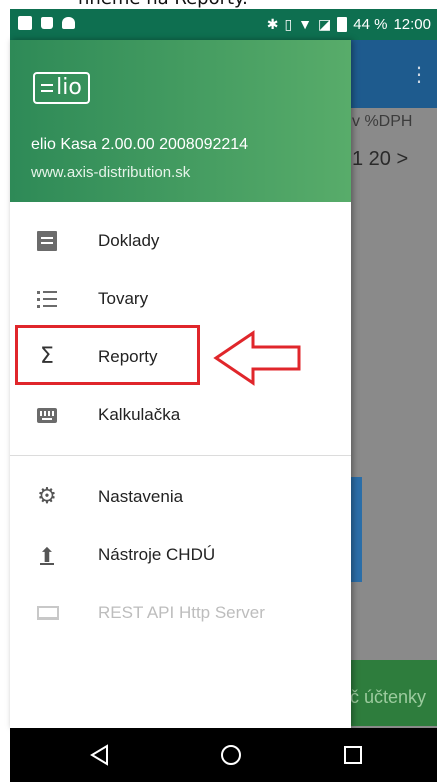  Describe the element at coordinates (107, 355) in the screenshot. I see `highlight-box` at that location.